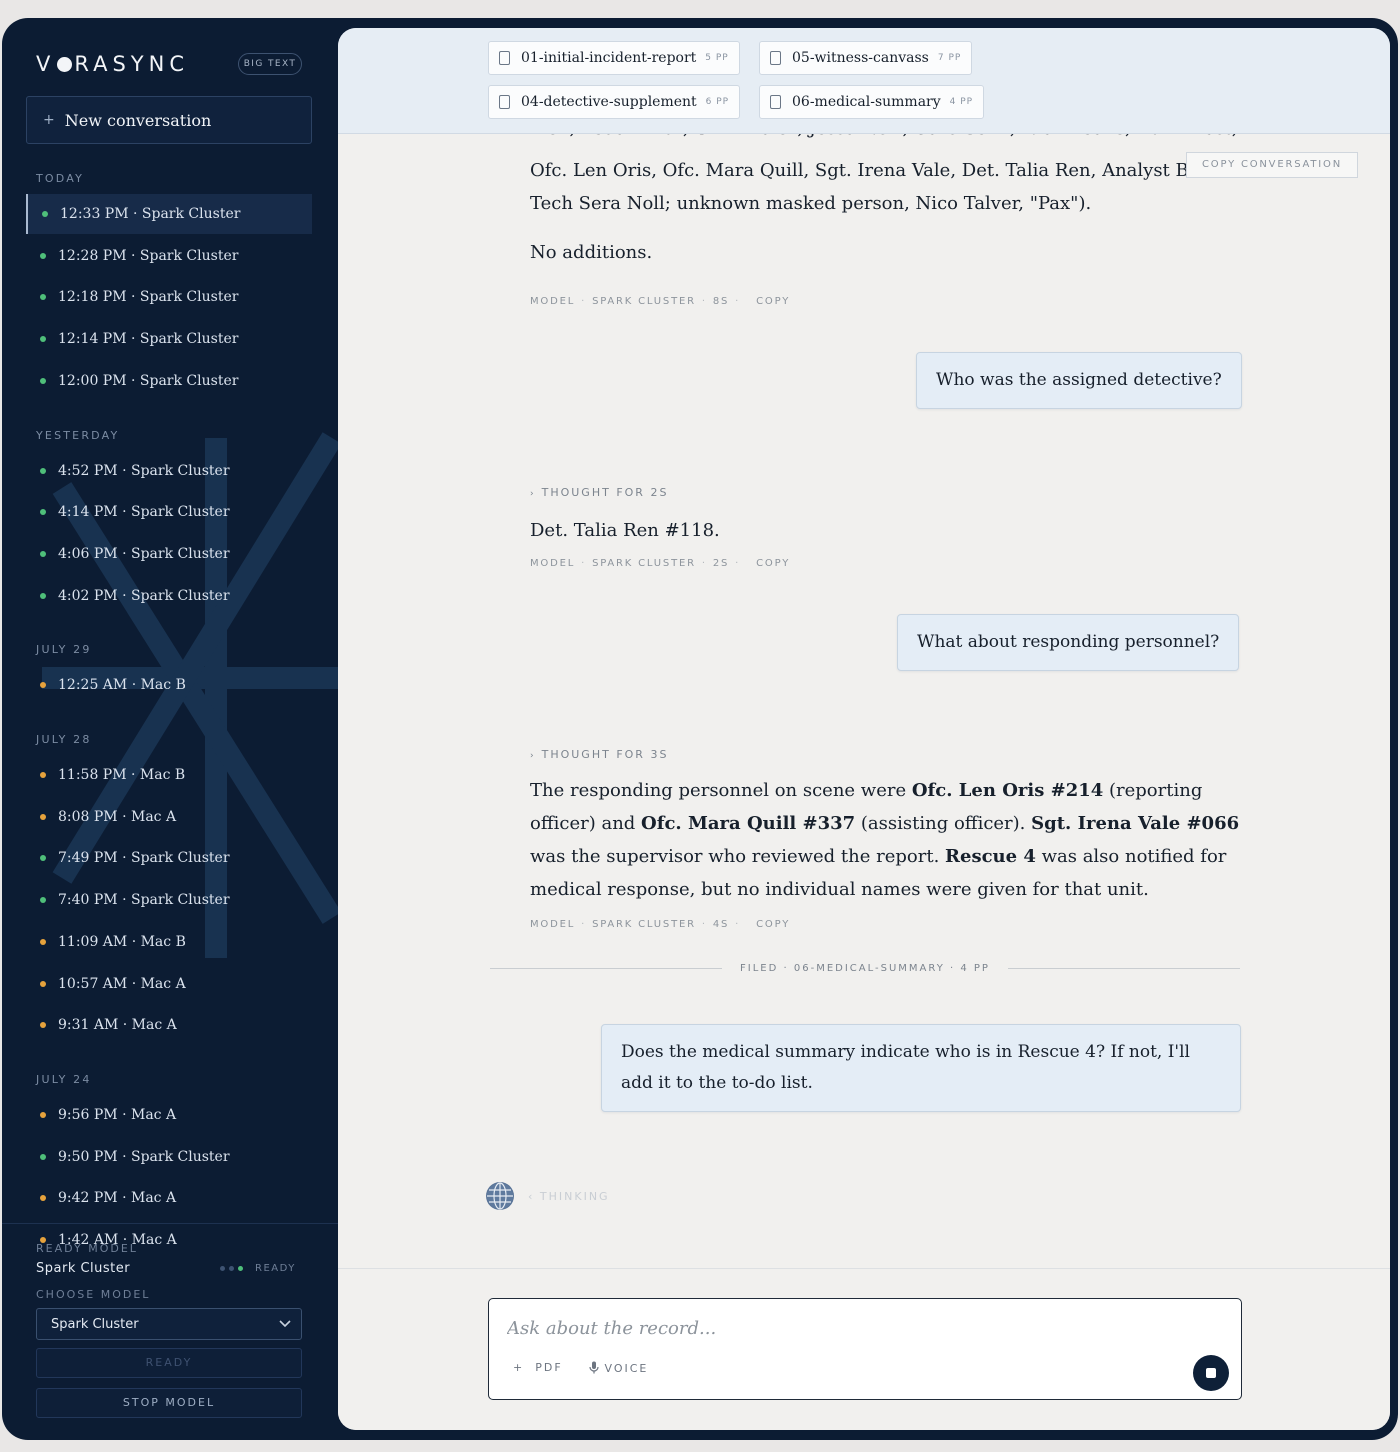 This screenshot has width=1400, height=1452. I want to click on model-select: Spark Cluster, so click(169, 1324).